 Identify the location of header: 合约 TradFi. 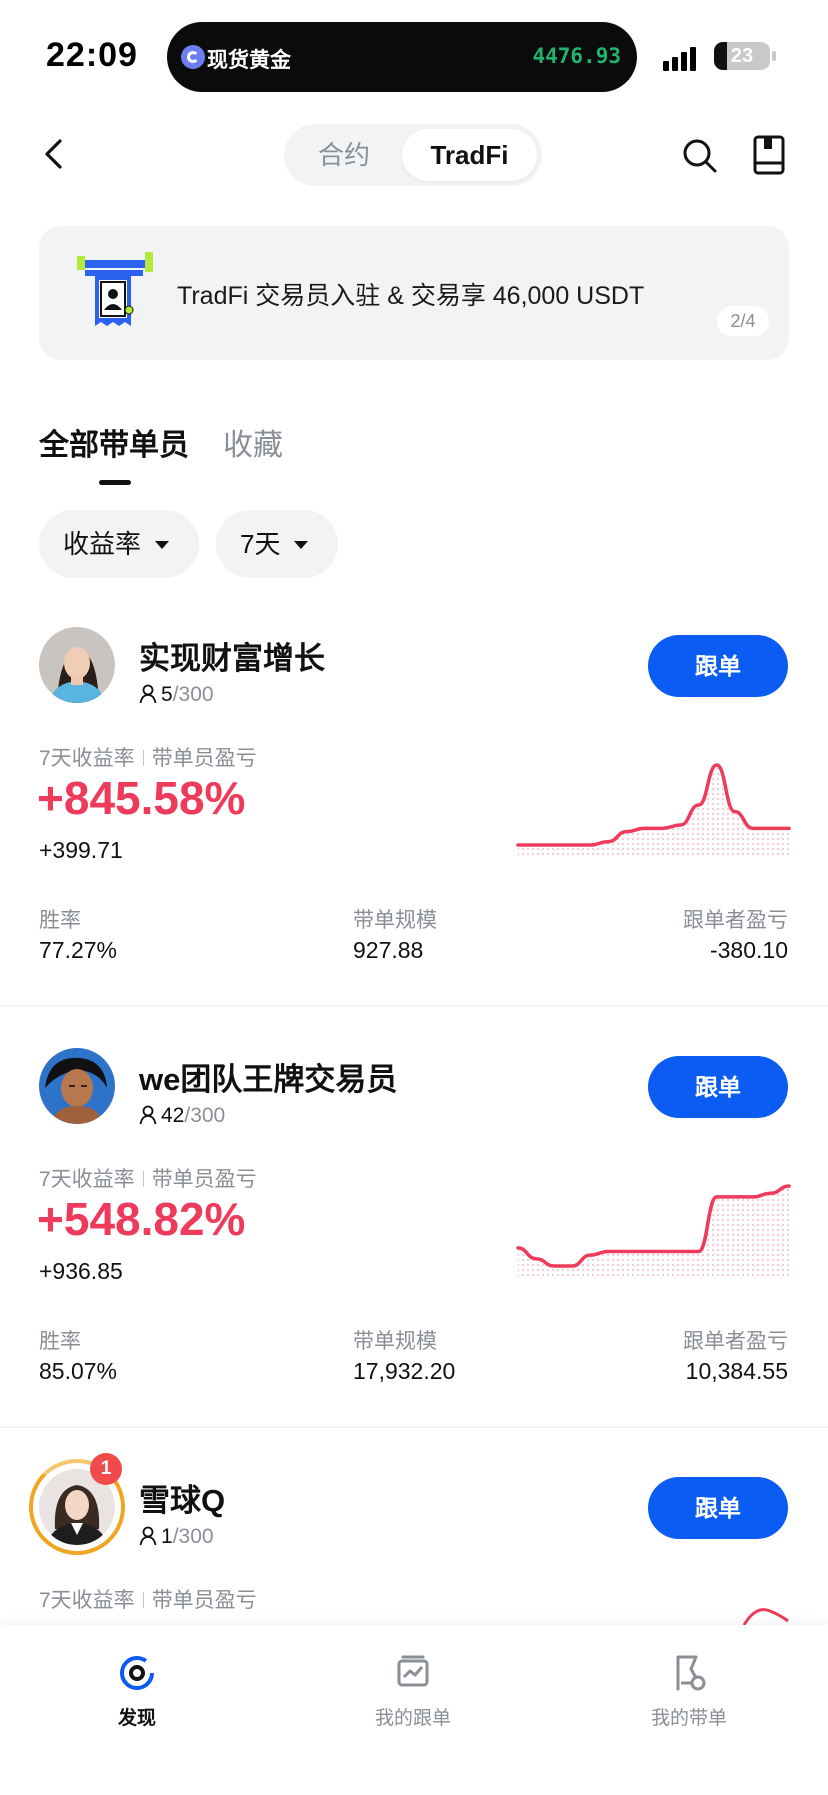
(414, 155).